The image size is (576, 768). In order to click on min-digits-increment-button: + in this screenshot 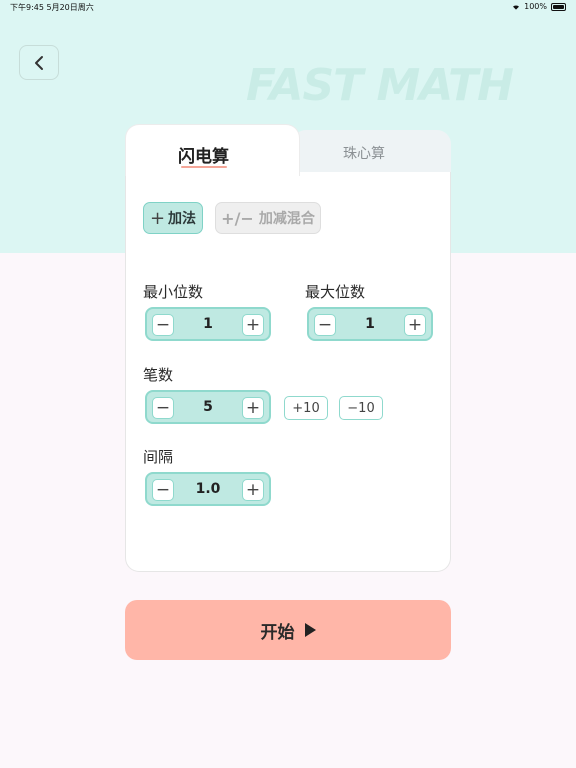, I will do `click(253, 325)`.